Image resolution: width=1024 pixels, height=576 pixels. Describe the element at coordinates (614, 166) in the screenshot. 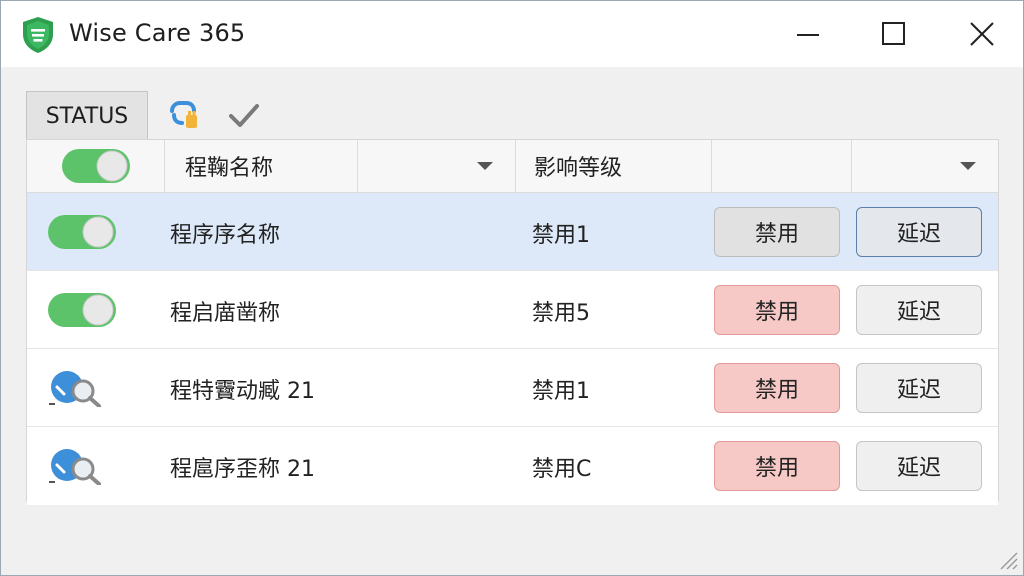

I see `column-header-level: 影响等级` at that location.